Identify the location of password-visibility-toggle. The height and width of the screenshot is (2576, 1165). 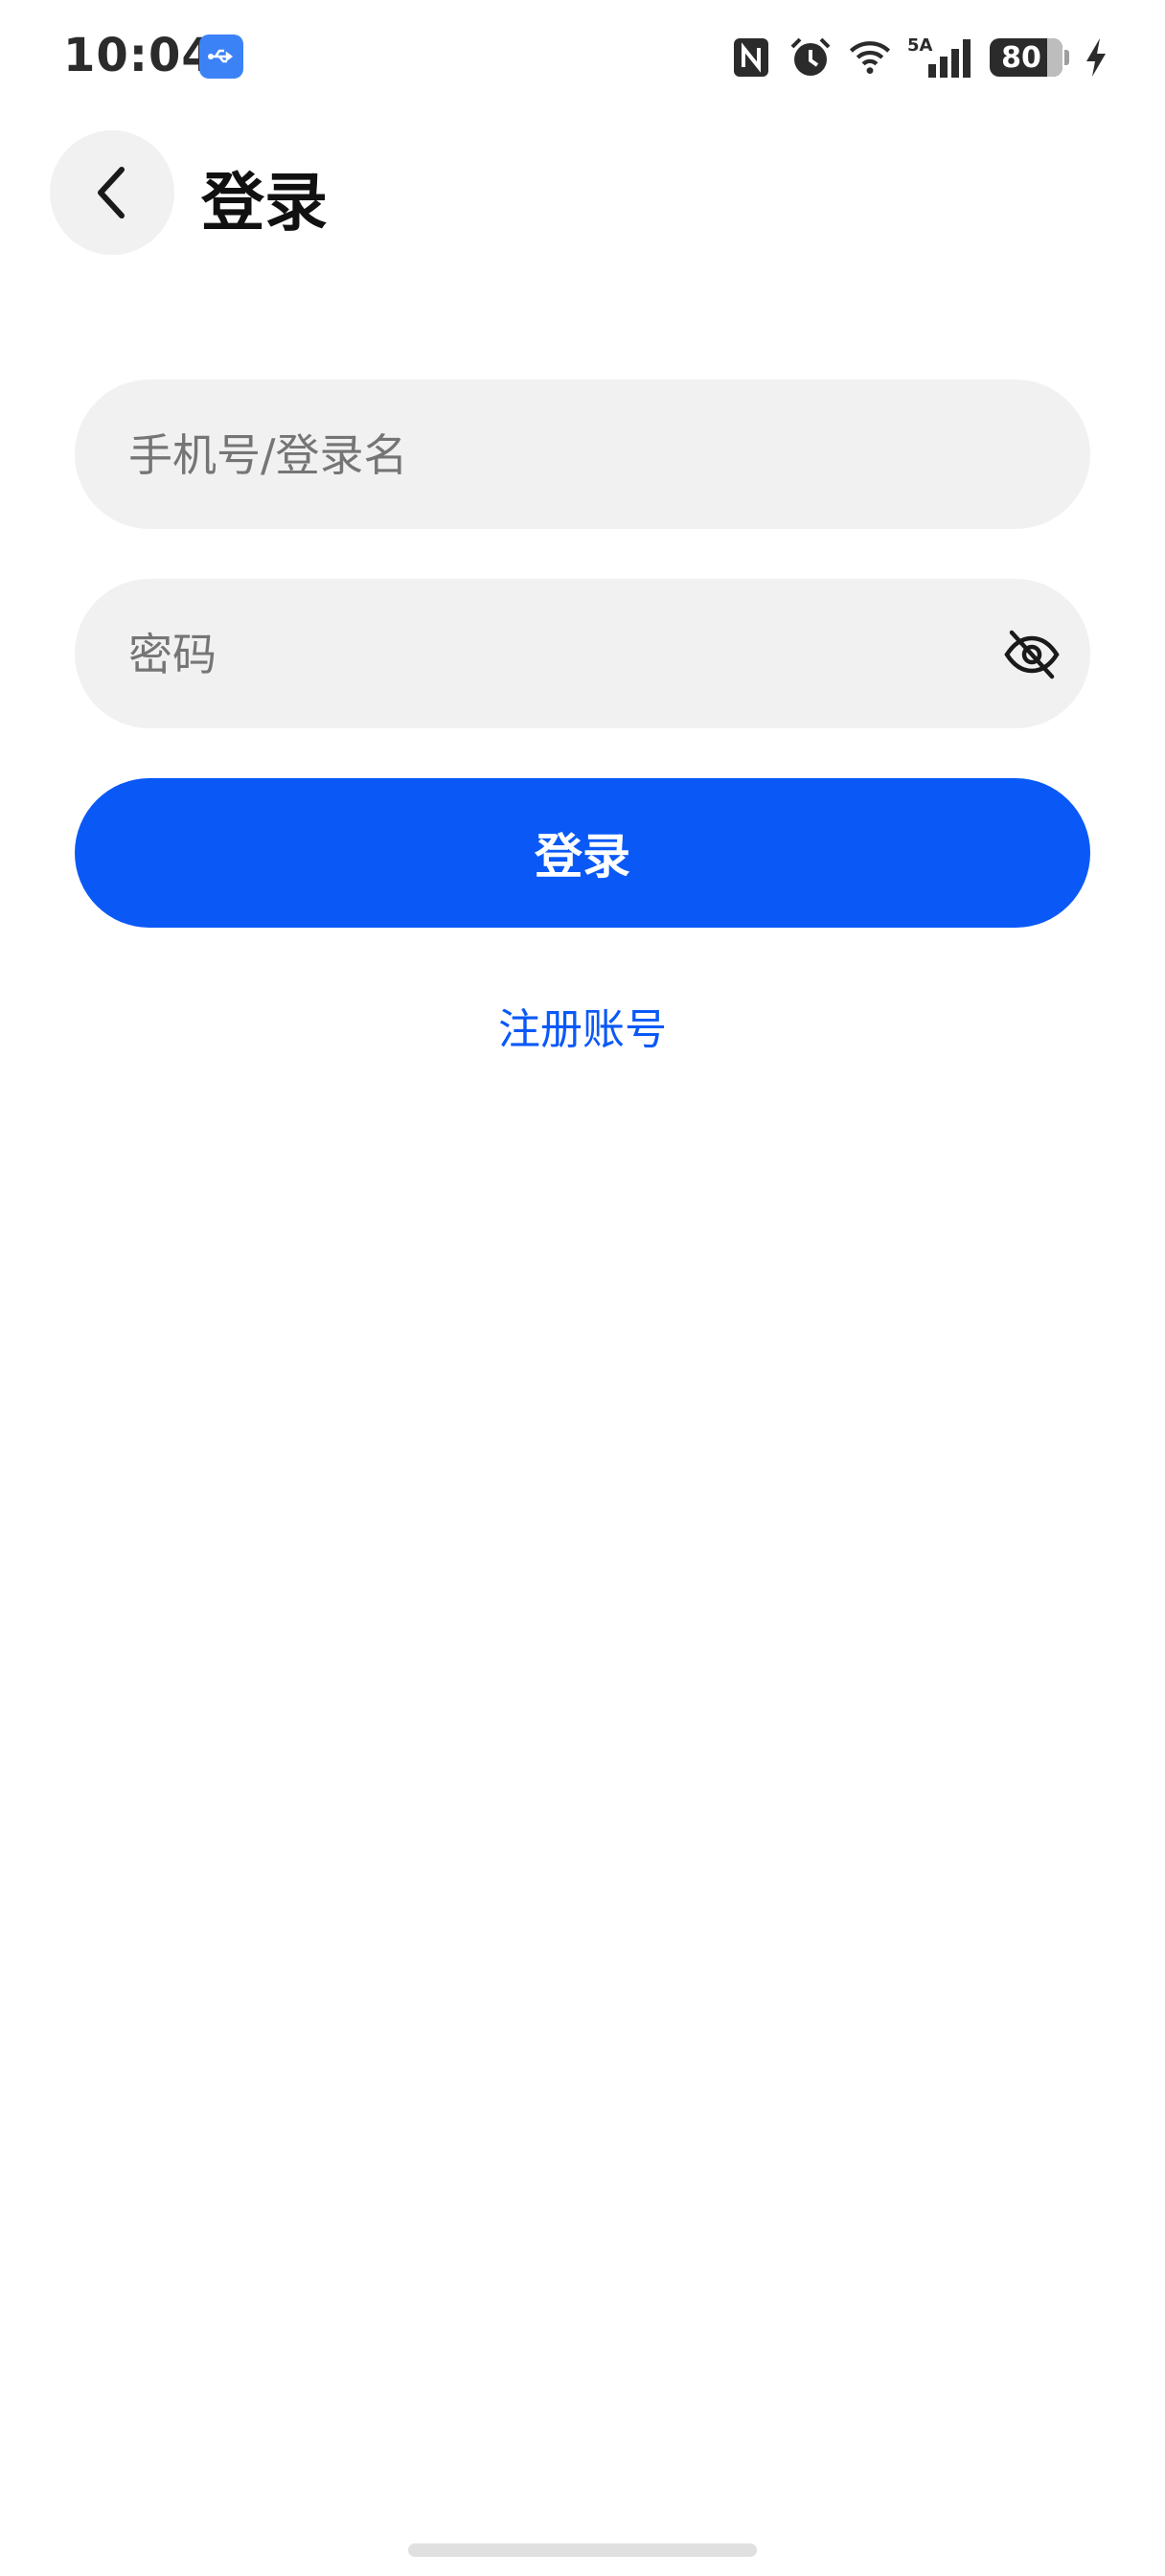
(1032, 654).